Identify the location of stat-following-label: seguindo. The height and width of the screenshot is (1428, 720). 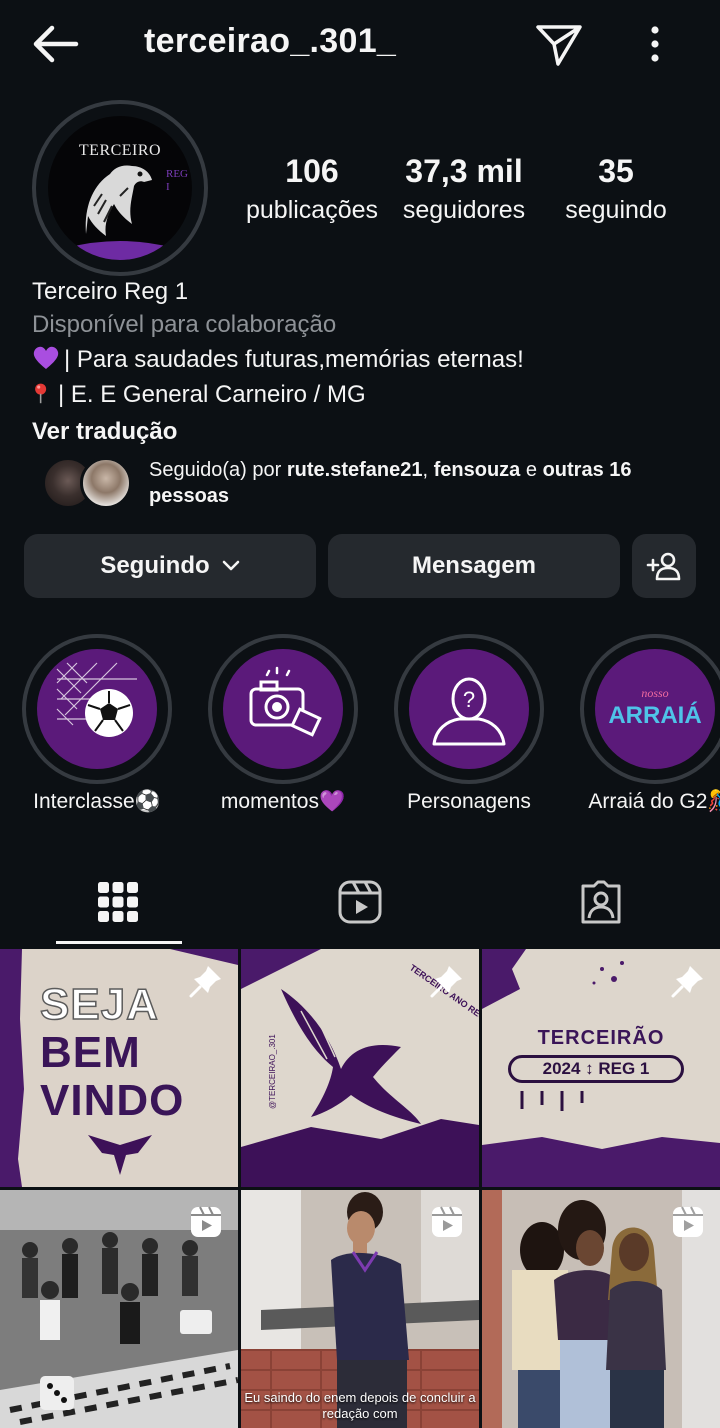
(616, 210).